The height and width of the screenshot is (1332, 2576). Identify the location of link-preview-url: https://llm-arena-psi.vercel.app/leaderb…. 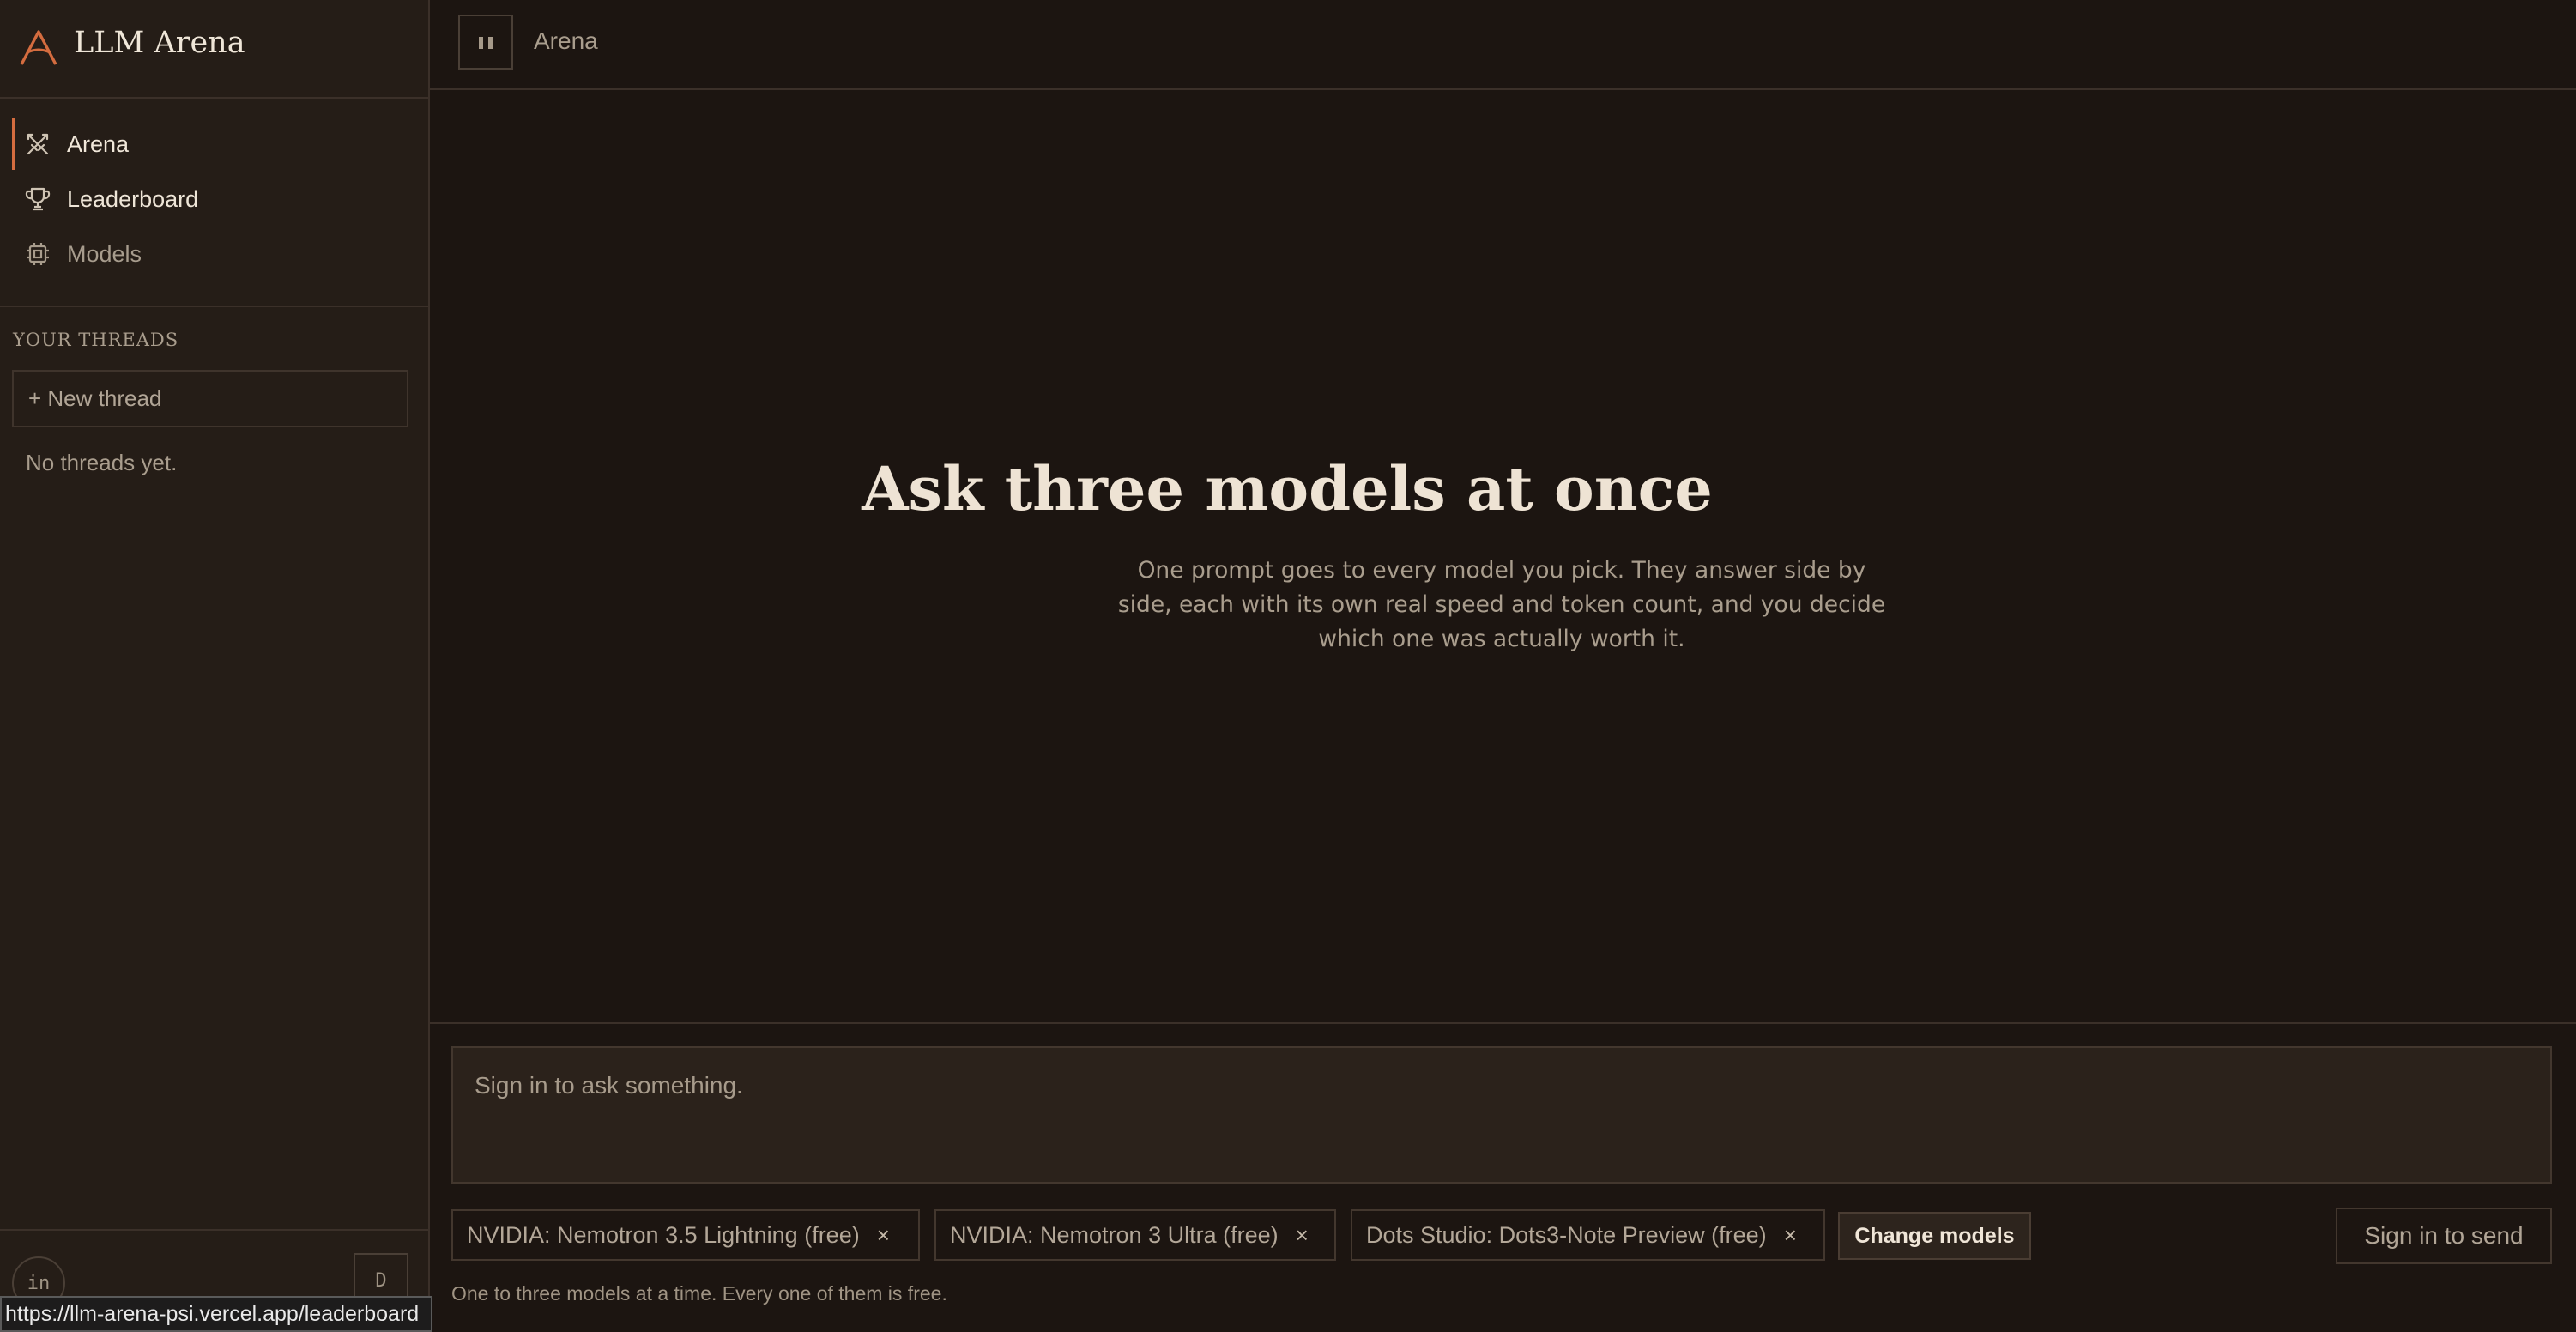
(216, 1314).